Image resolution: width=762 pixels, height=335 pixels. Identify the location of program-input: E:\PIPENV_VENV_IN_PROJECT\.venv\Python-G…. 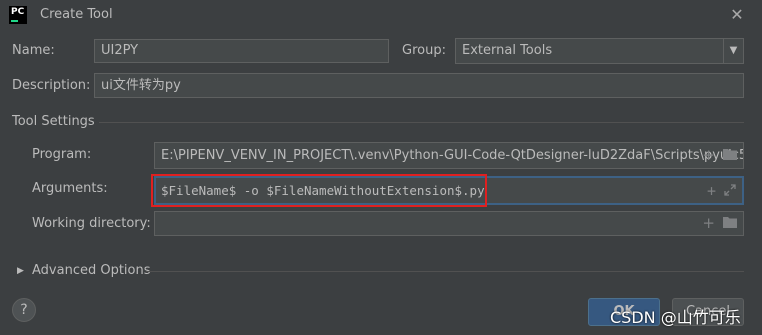
(449, 155).